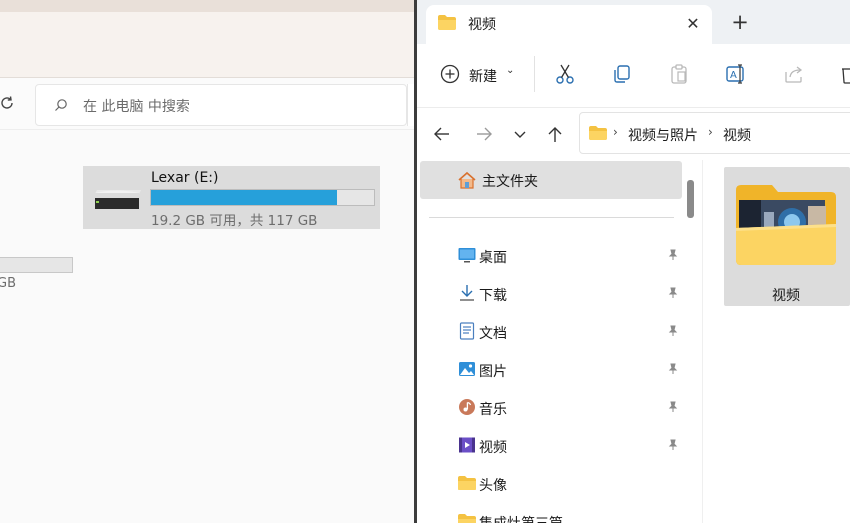 The height and width of the screenshot is (523, 850). Describe the element at coordinates (467, 180) in the screenshot. I see `home-icon` at that location.